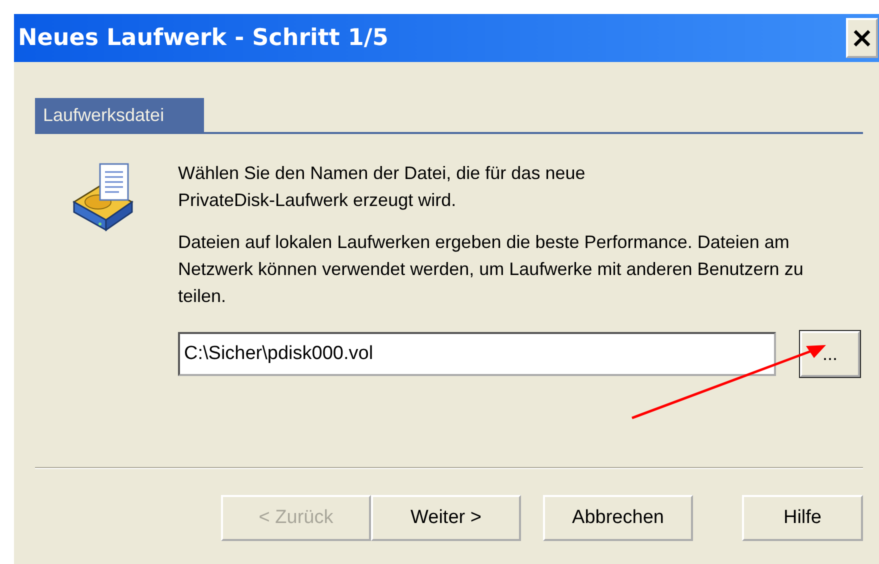 The height and width of the screenshot is (564, 879). What do you see at coordinates (446, 518) in the screenshot?
I see `dialog-button: Weiter >` at bounding box center [446, 518].